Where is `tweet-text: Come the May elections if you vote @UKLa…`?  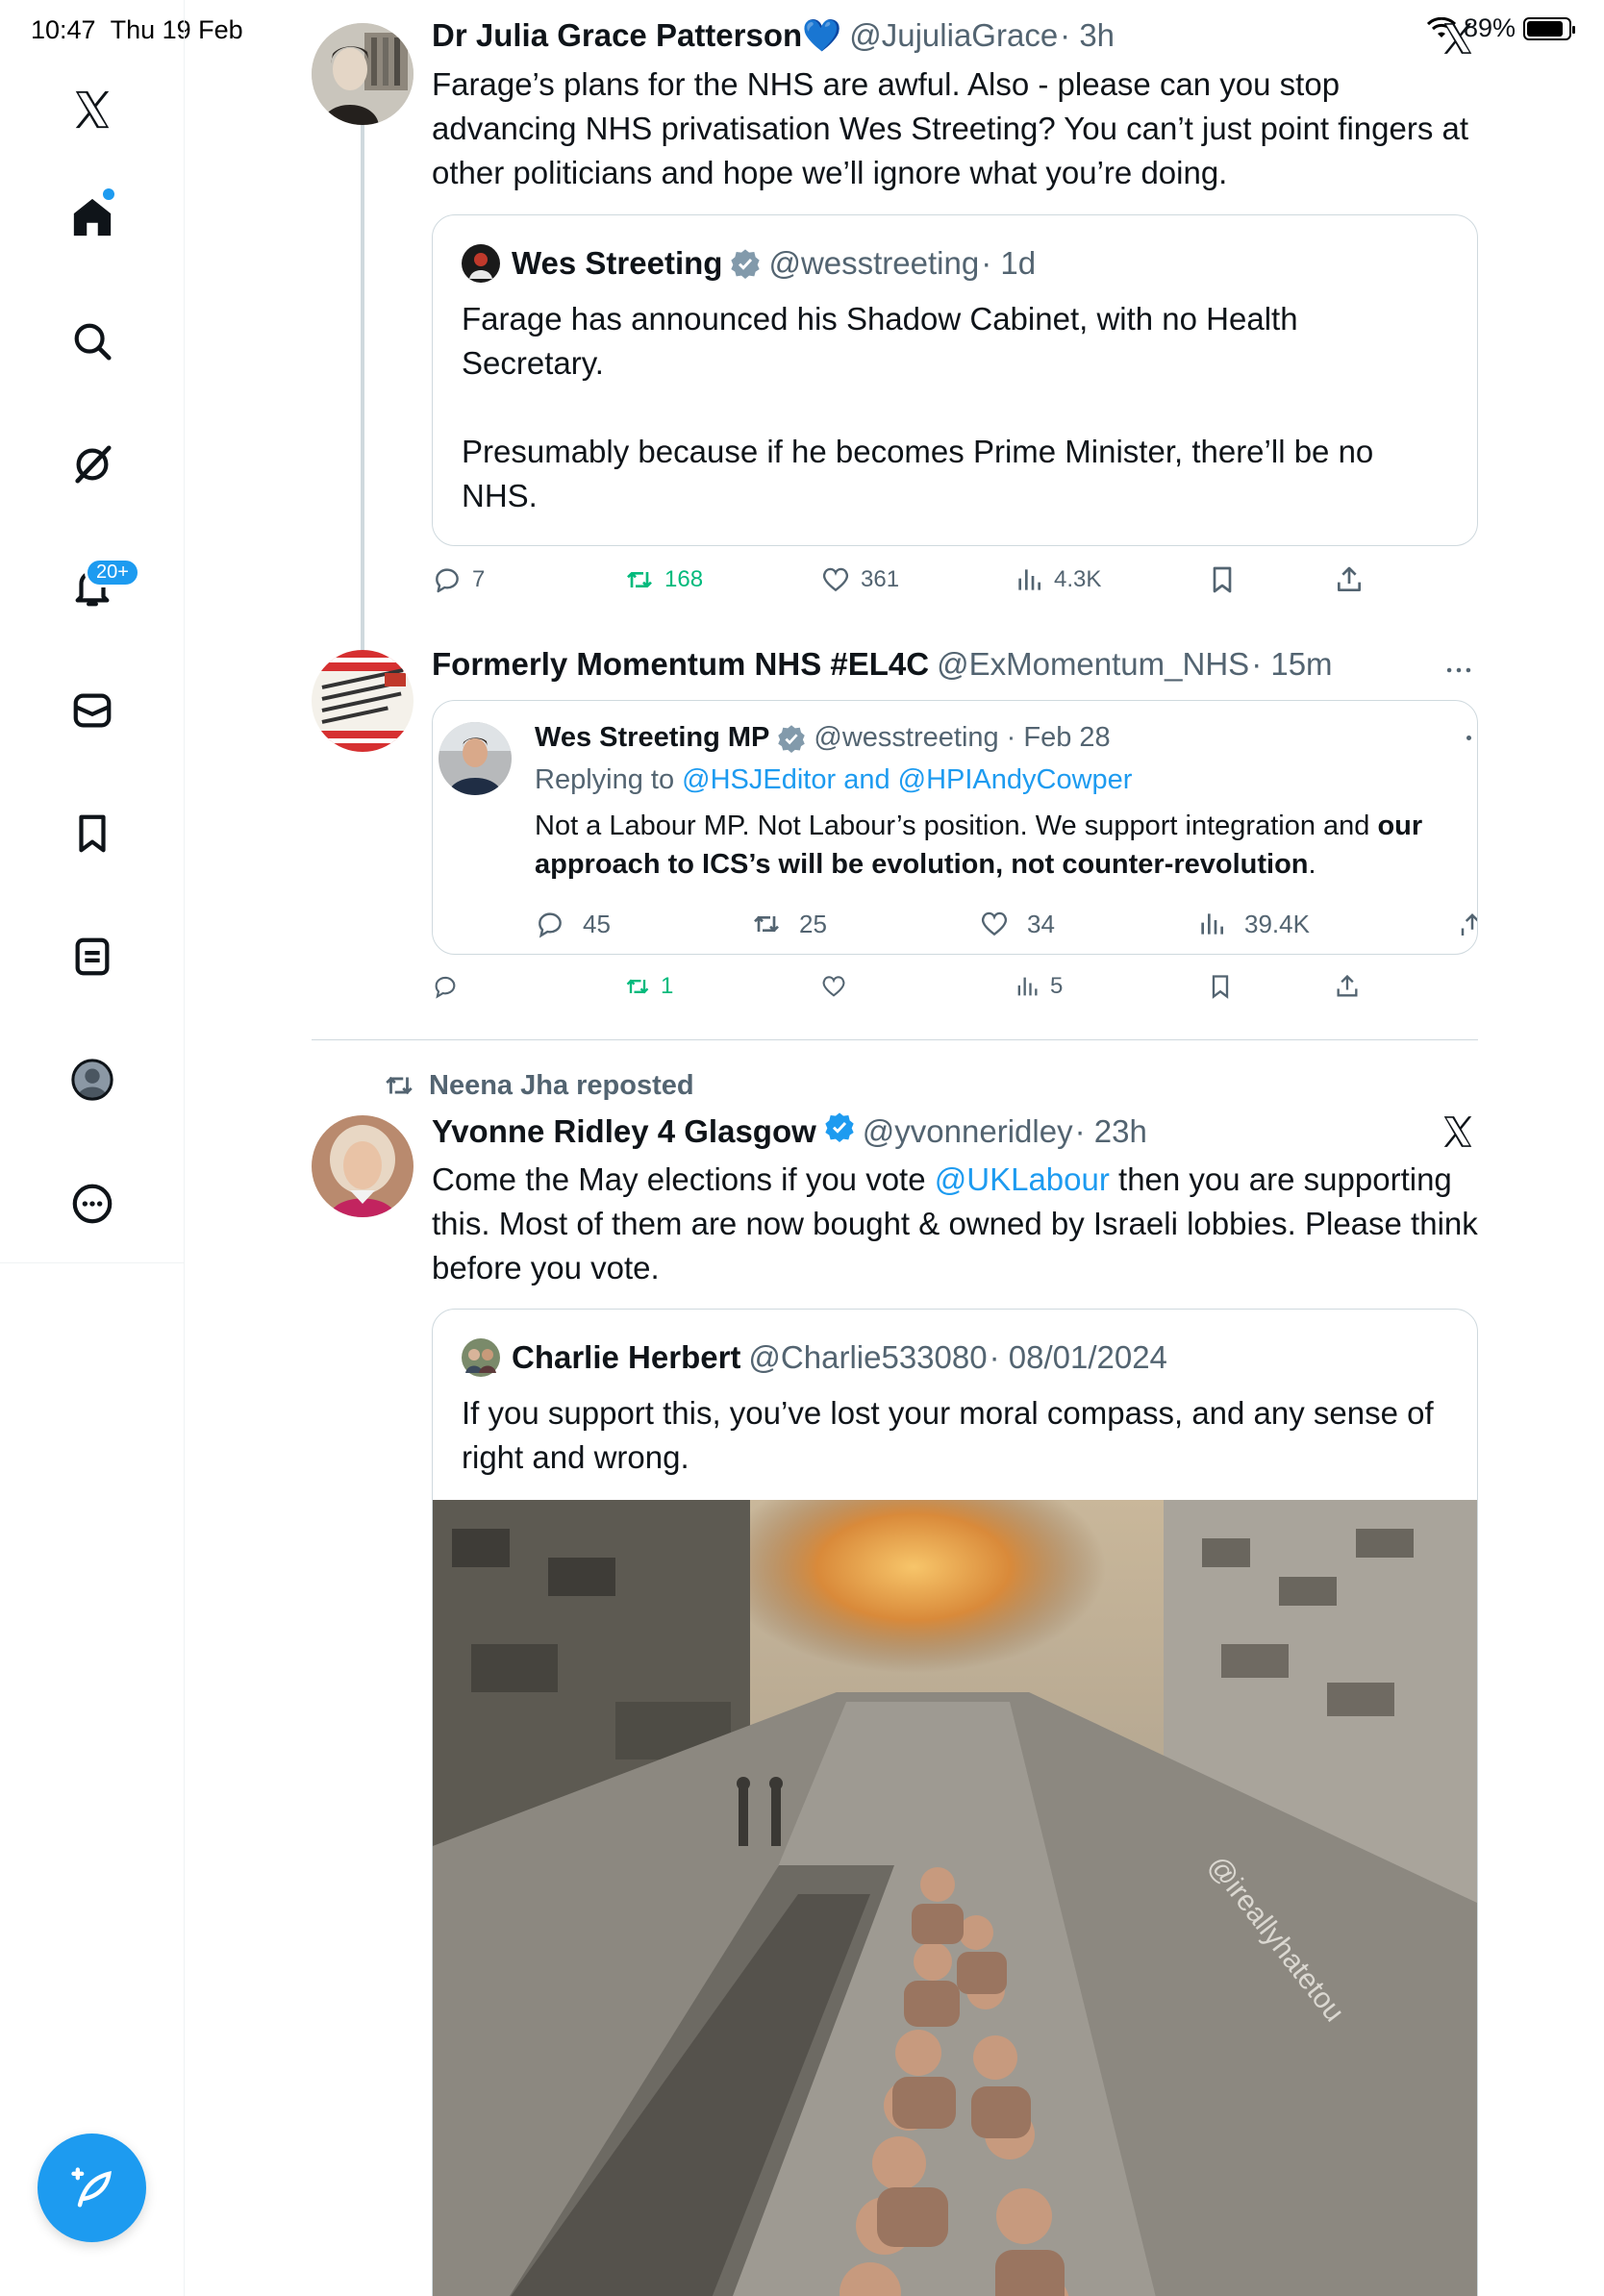
tweet-text: Come the May elections if you vote @UKLa… is located at coordinates (956, 1224).